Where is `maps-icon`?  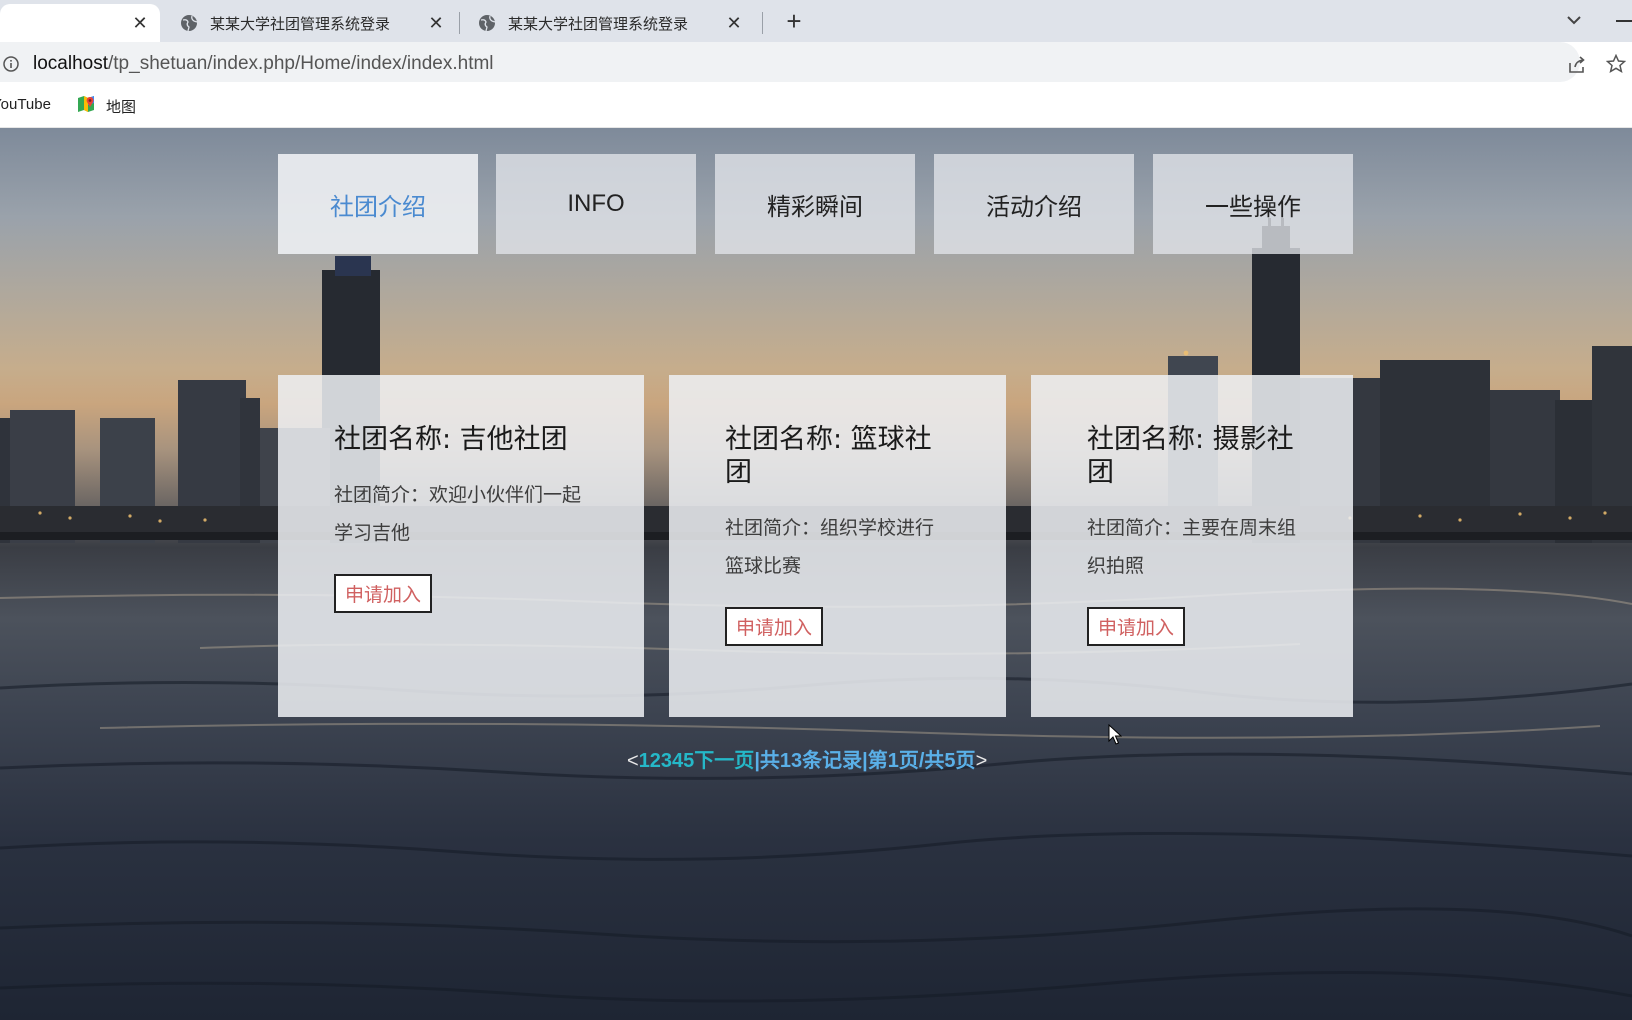 maps-icon is located at coordinates (86, 104).